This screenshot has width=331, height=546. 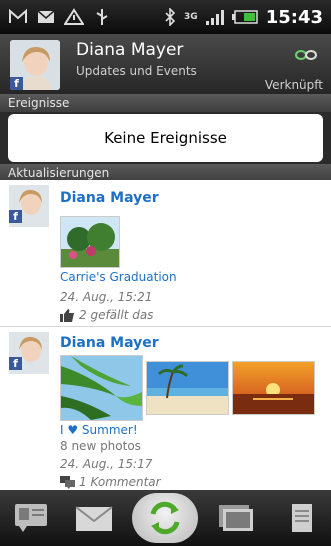 What do you see at coordinates (100, 446) in the screenshot?
I see `photo-count: 8 new photos` at bounding box center [100, 446].